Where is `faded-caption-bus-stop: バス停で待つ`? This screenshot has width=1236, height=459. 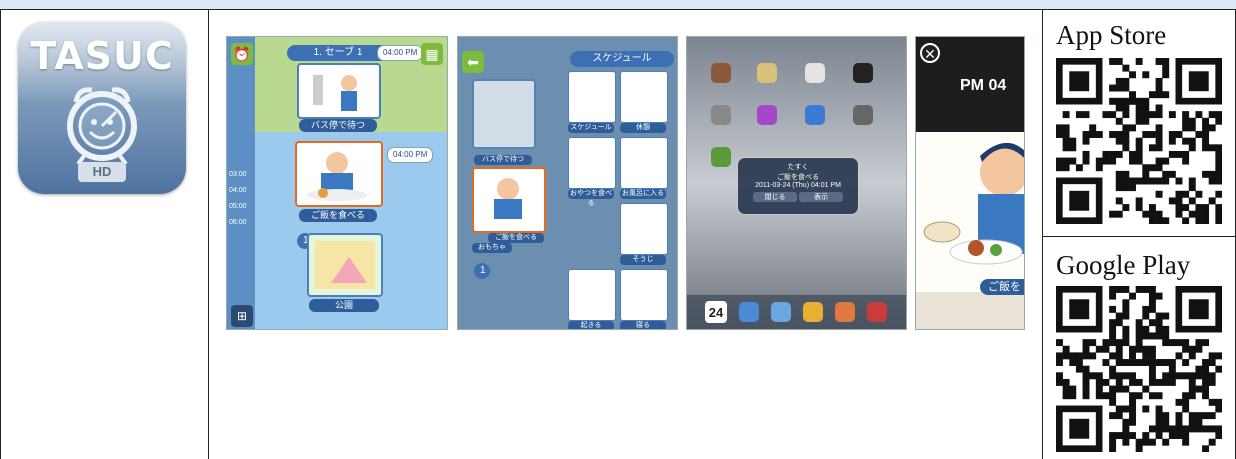 faded-caption-bus-stop: バス停で待つ is located at coordinates (503, 160).